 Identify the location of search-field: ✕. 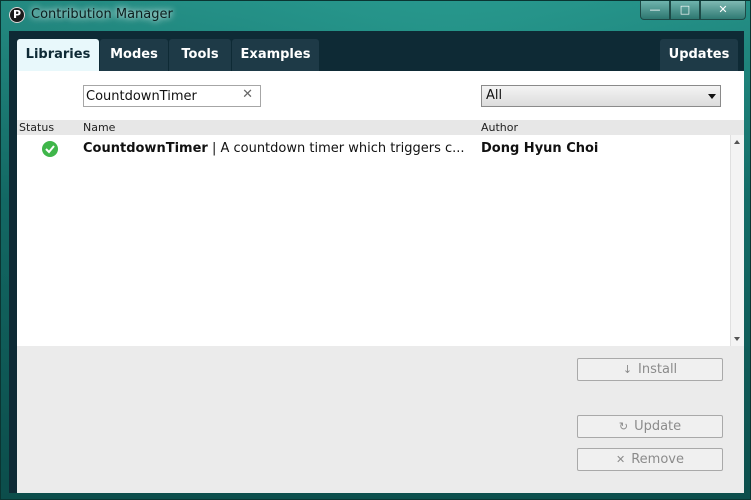
(172, 96).